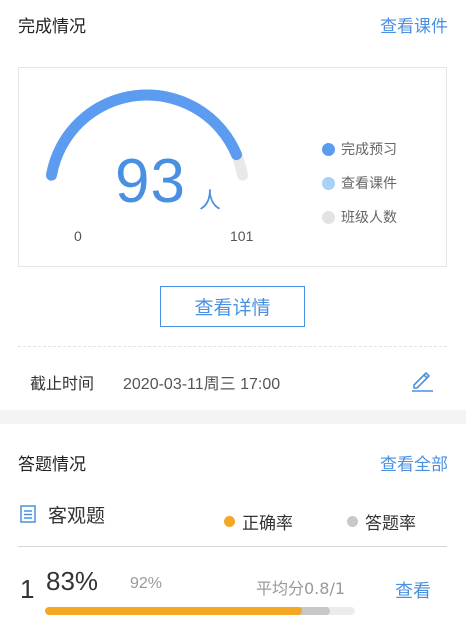 Image resolution: width=466 pixels, height=622 pixels. Describe the element at coordinates (62, 383) in the screenshot. I see `deadline-label: 截止时间` at that location.